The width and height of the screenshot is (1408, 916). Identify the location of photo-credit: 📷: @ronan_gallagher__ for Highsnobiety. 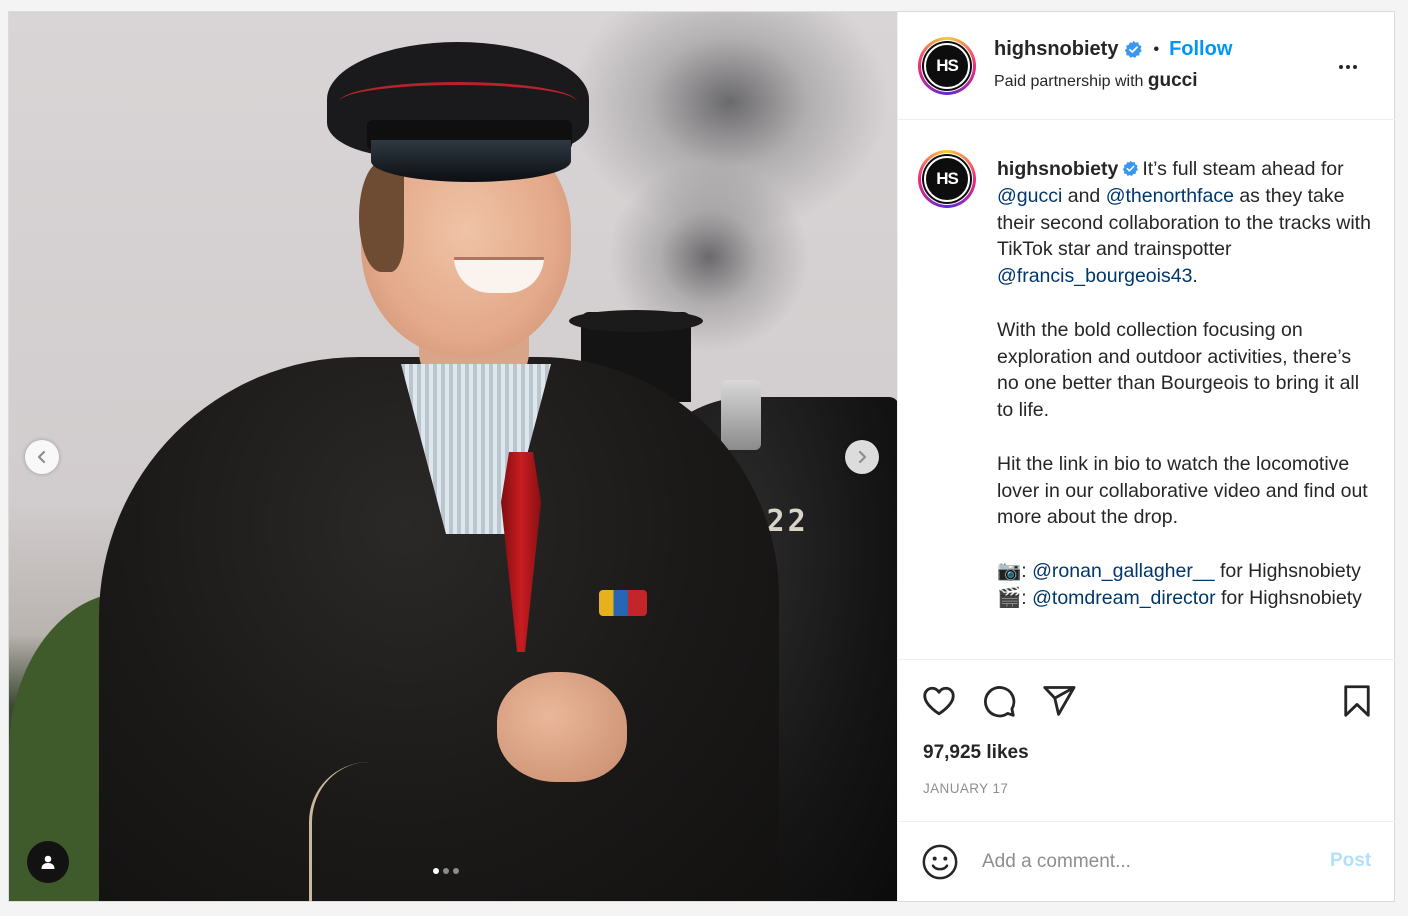
(1179, 570).